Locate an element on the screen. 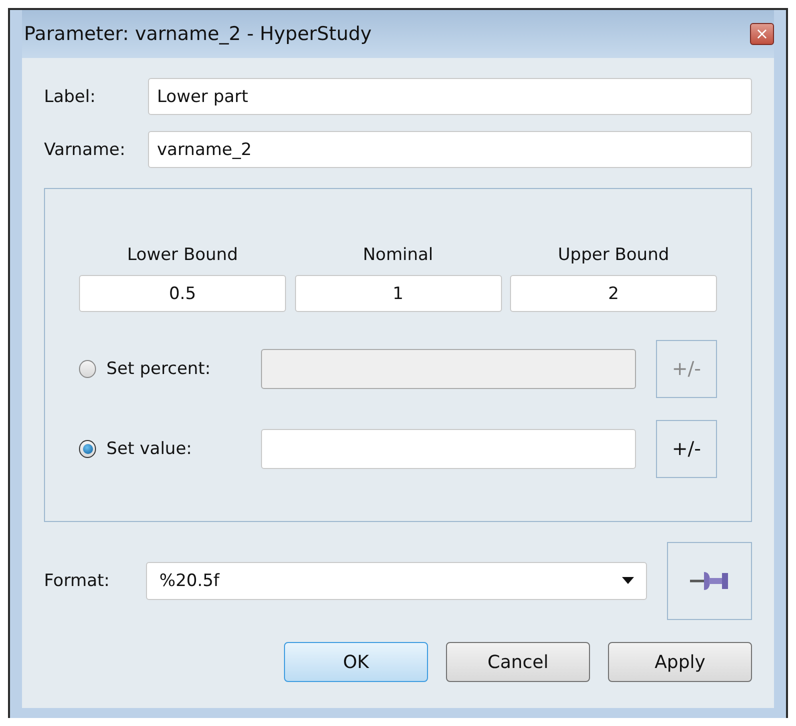 The height and width of the screenshot is (726, 796). plus-minus-button: +/- is located at coordinates (686, 449).